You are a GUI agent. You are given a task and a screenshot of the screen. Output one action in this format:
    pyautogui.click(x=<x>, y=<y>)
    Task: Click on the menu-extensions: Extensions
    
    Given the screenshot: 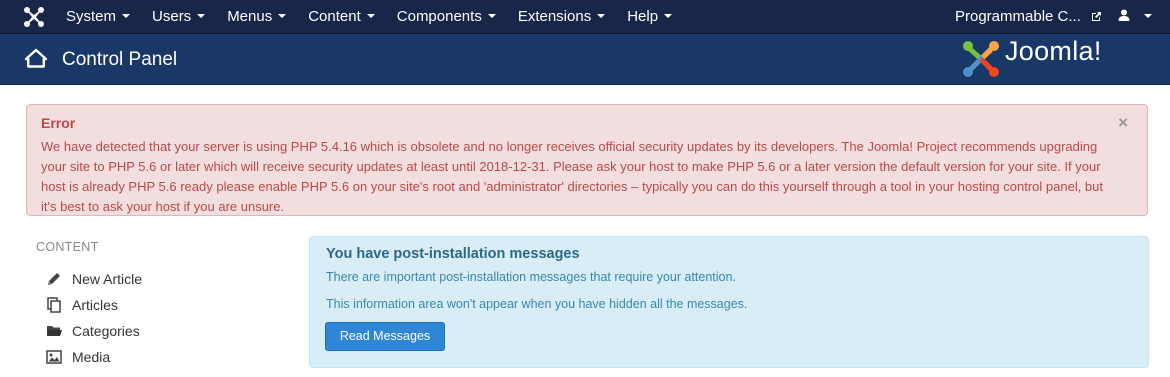 What is the action you would take?
    pyautogui.click(x=561, y=17)
    